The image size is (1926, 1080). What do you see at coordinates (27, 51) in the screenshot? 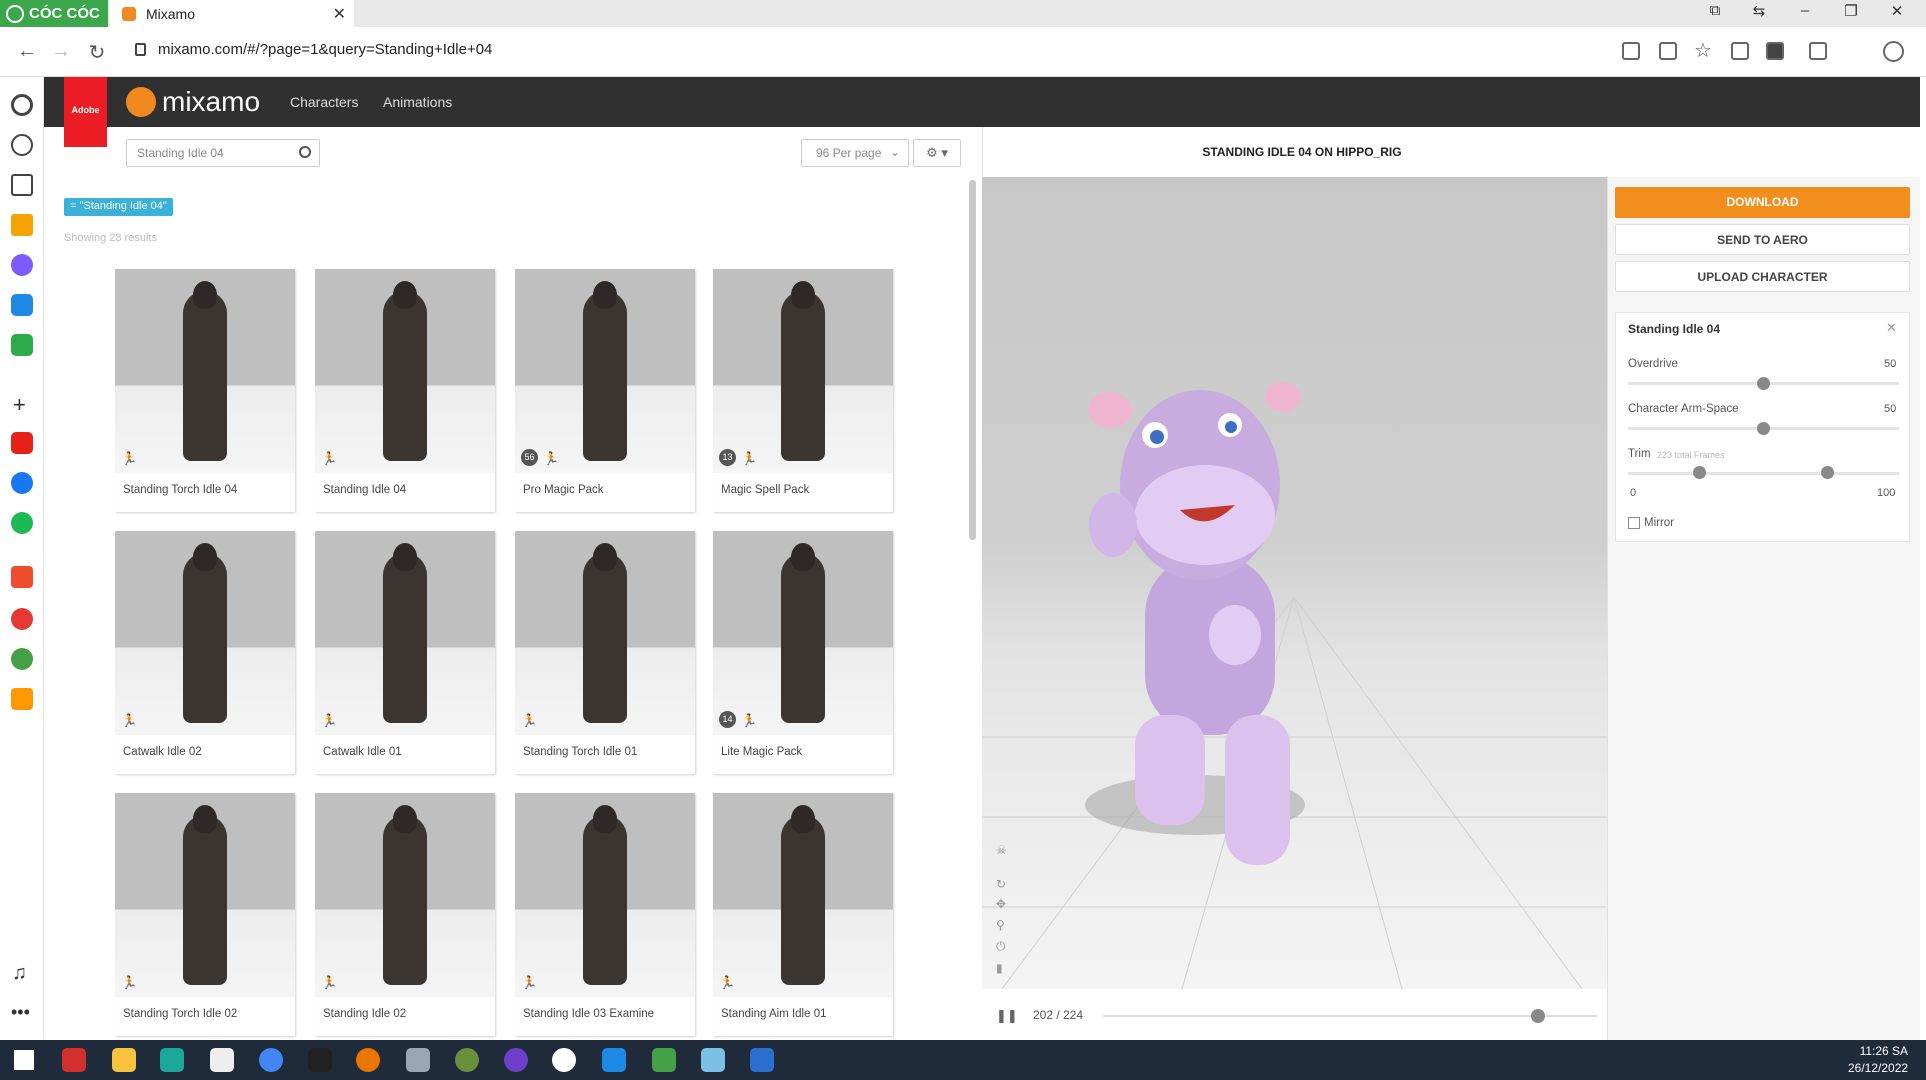
I see `back-icon: ←` at bounding box center [27, 51].